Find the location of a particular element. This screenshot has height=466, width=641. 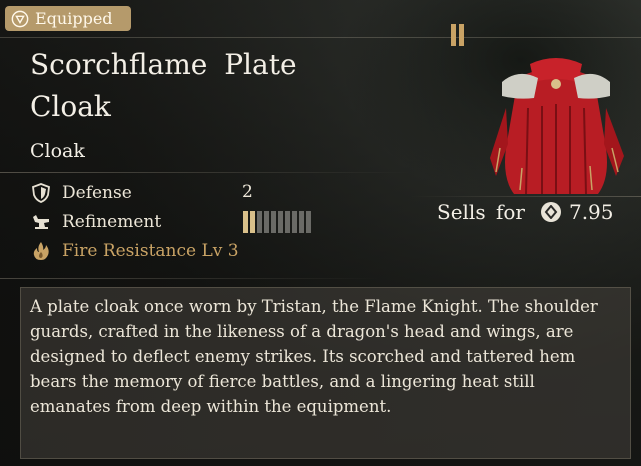

cloak-image is located at coordinates (557, 126).